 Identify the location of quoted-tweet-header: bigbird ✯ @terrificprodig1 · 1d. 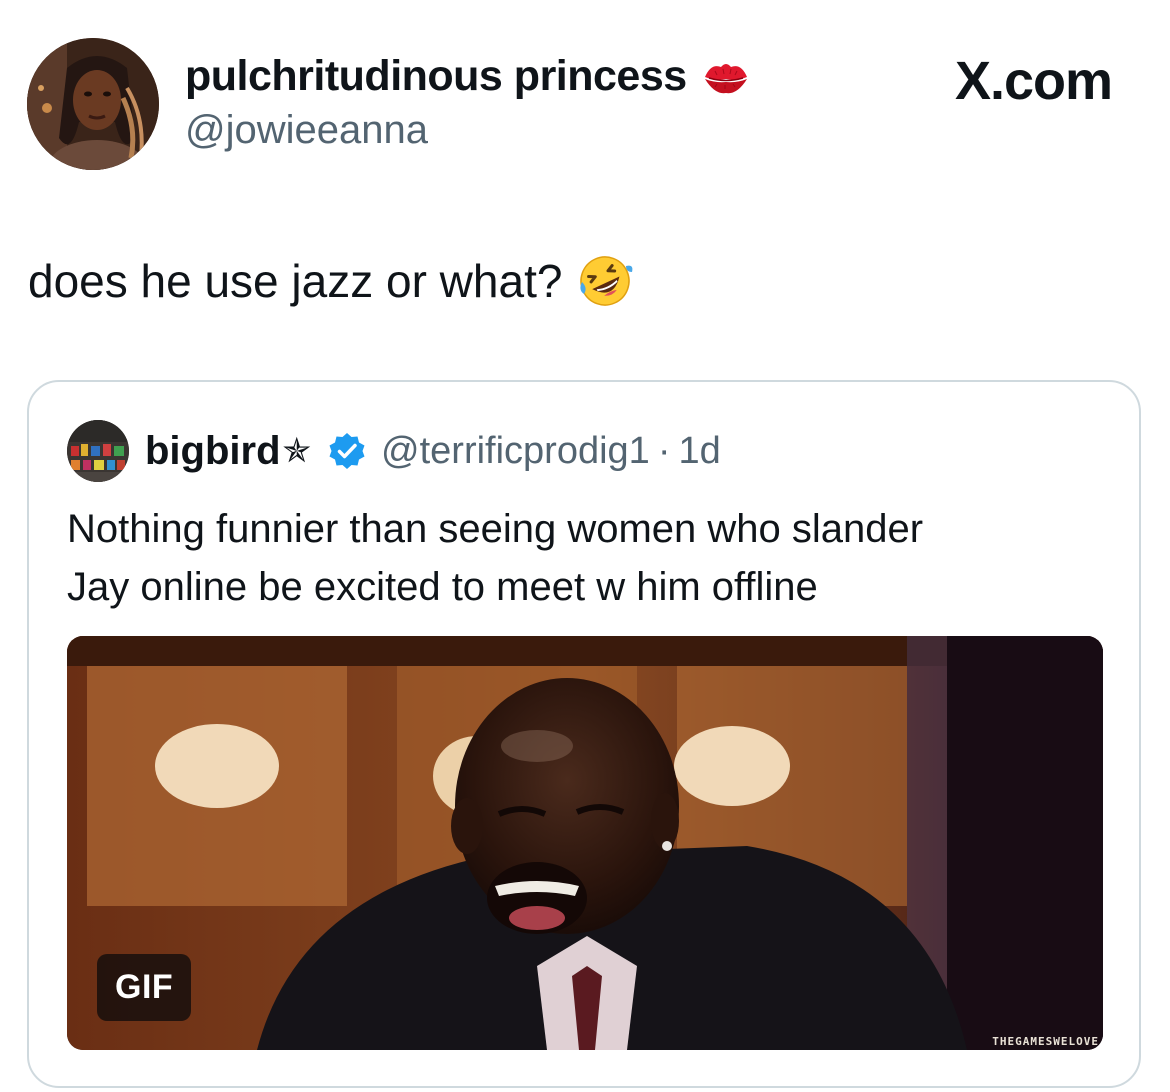
(394, 451).